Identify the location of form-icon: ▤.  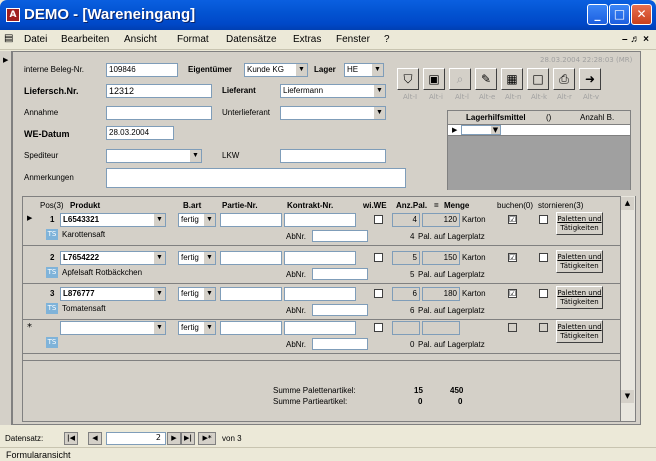
(8, 38).